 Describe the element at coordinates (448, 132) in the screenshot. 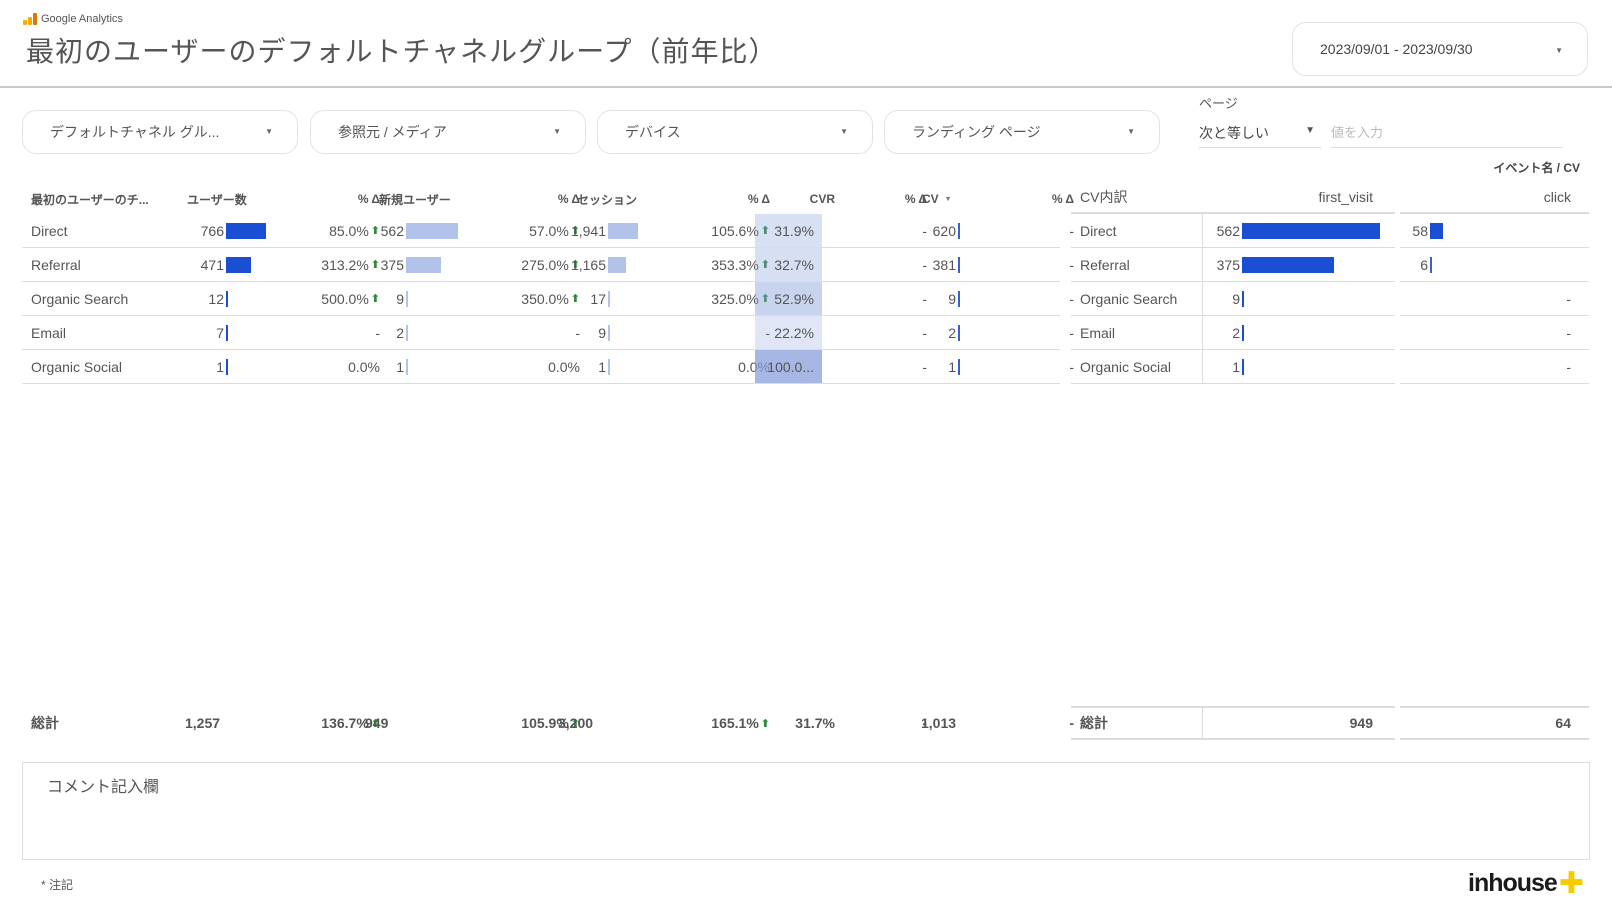

I see `filter-source-medium: 参照元 / メディア ▼` at that location.